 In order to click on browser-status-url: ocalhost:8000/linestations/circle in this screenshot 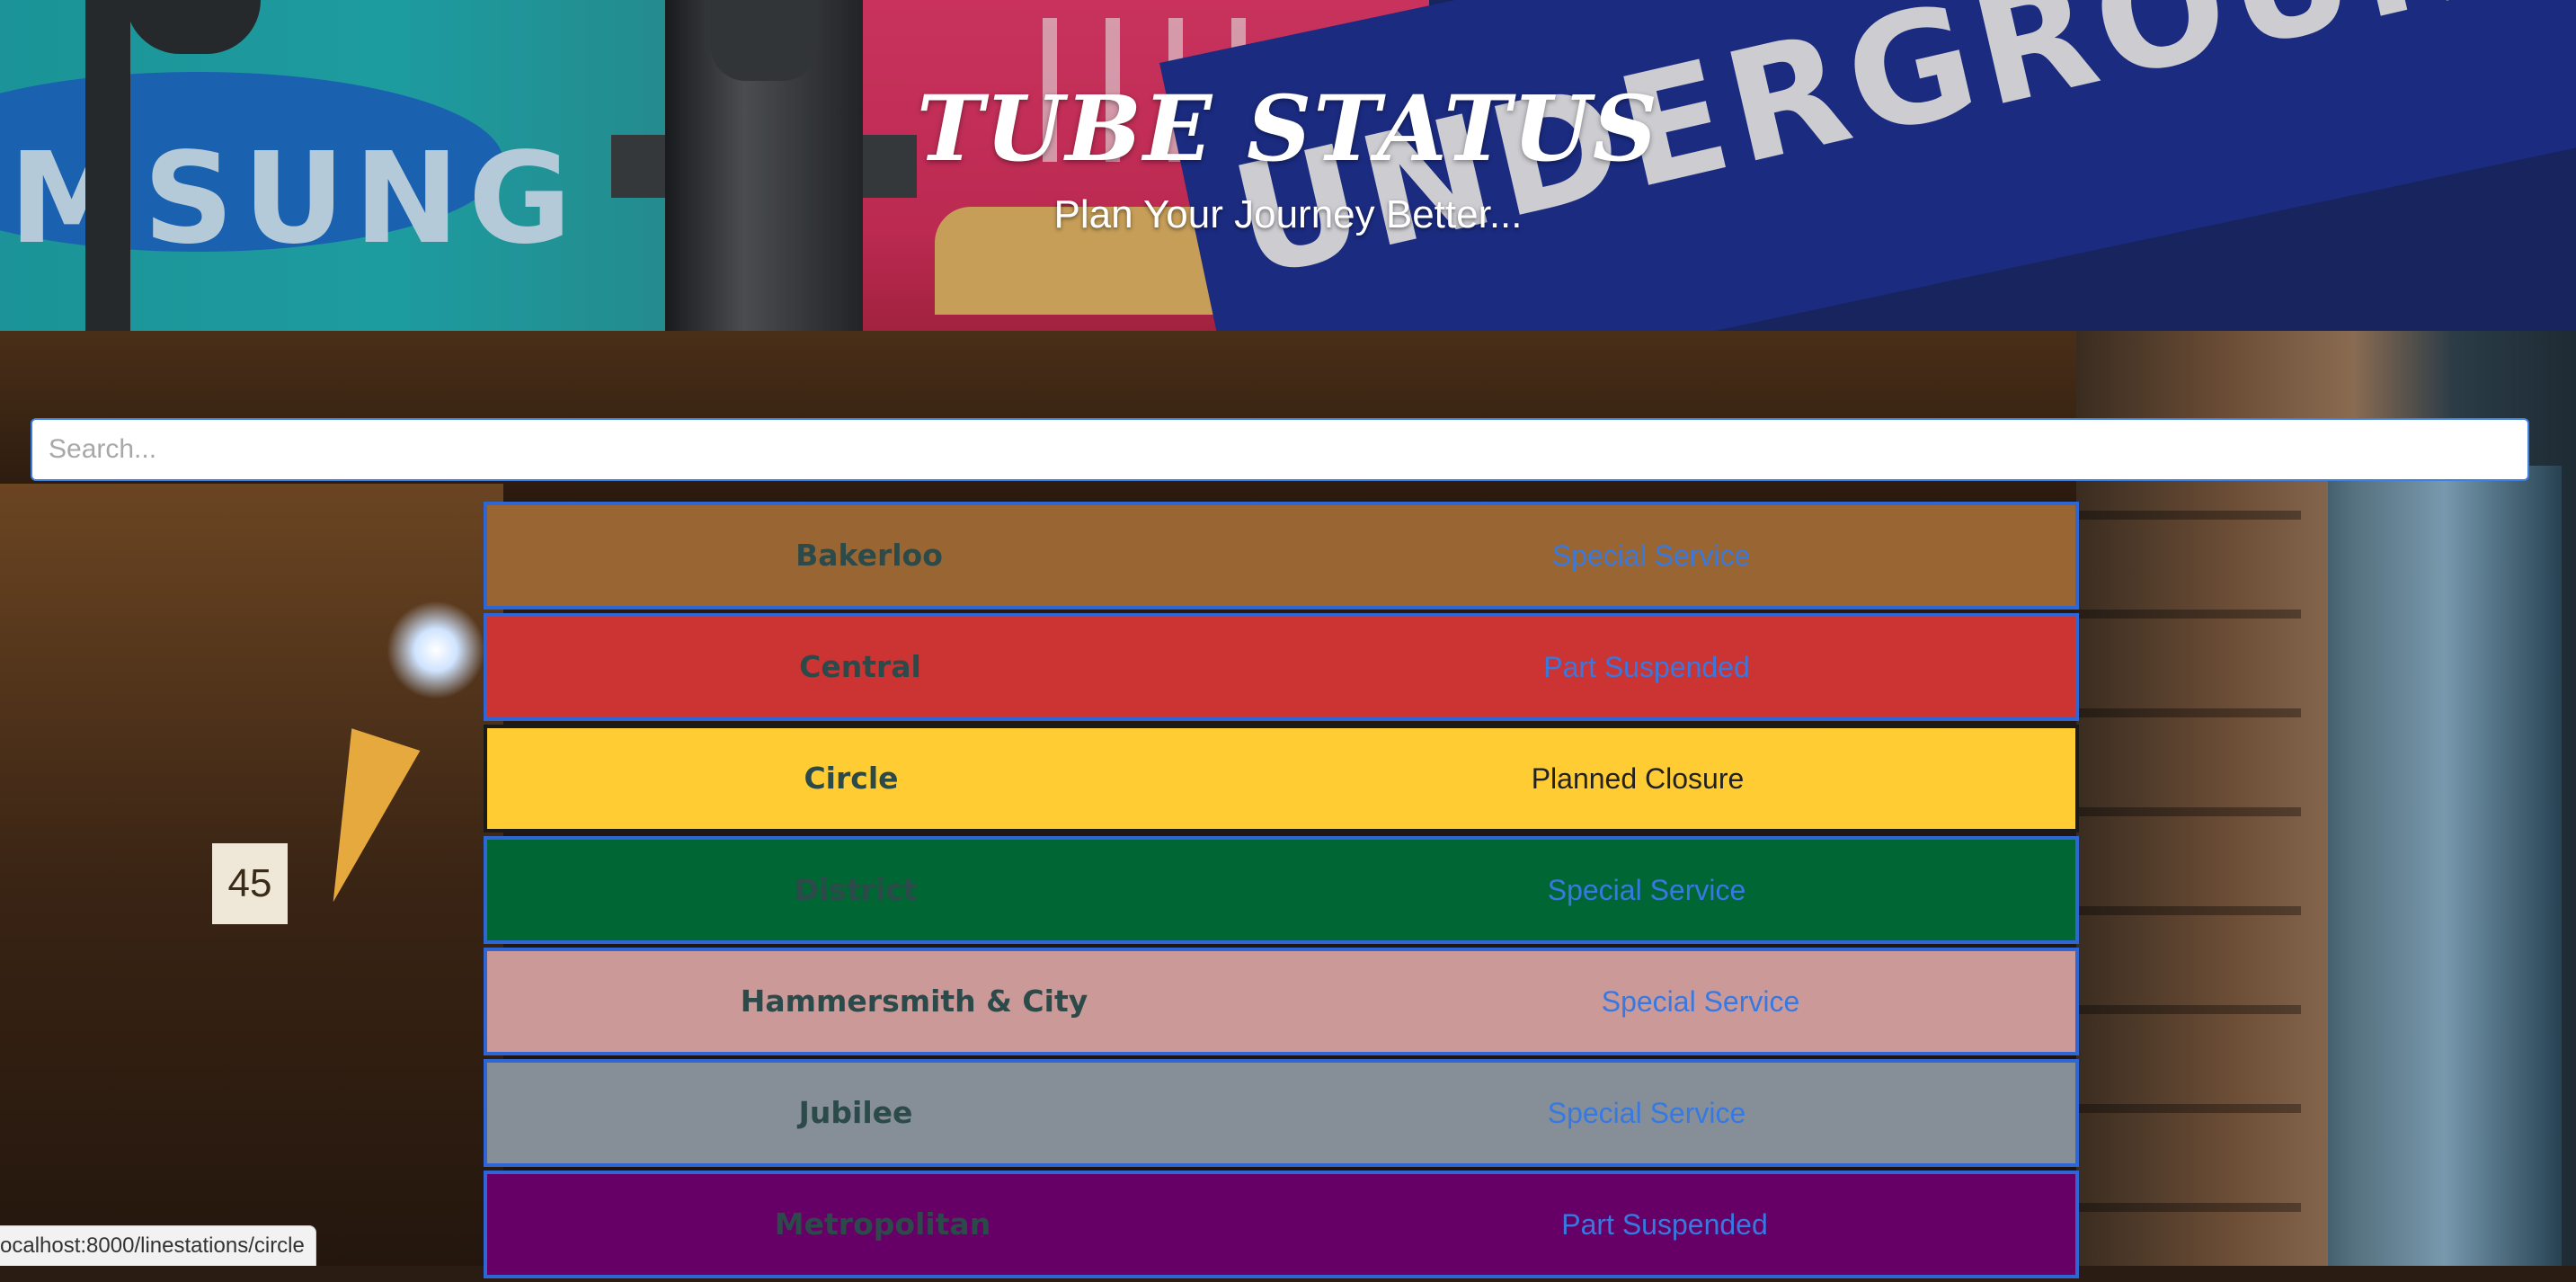, I will do `click(158, 1245)`.